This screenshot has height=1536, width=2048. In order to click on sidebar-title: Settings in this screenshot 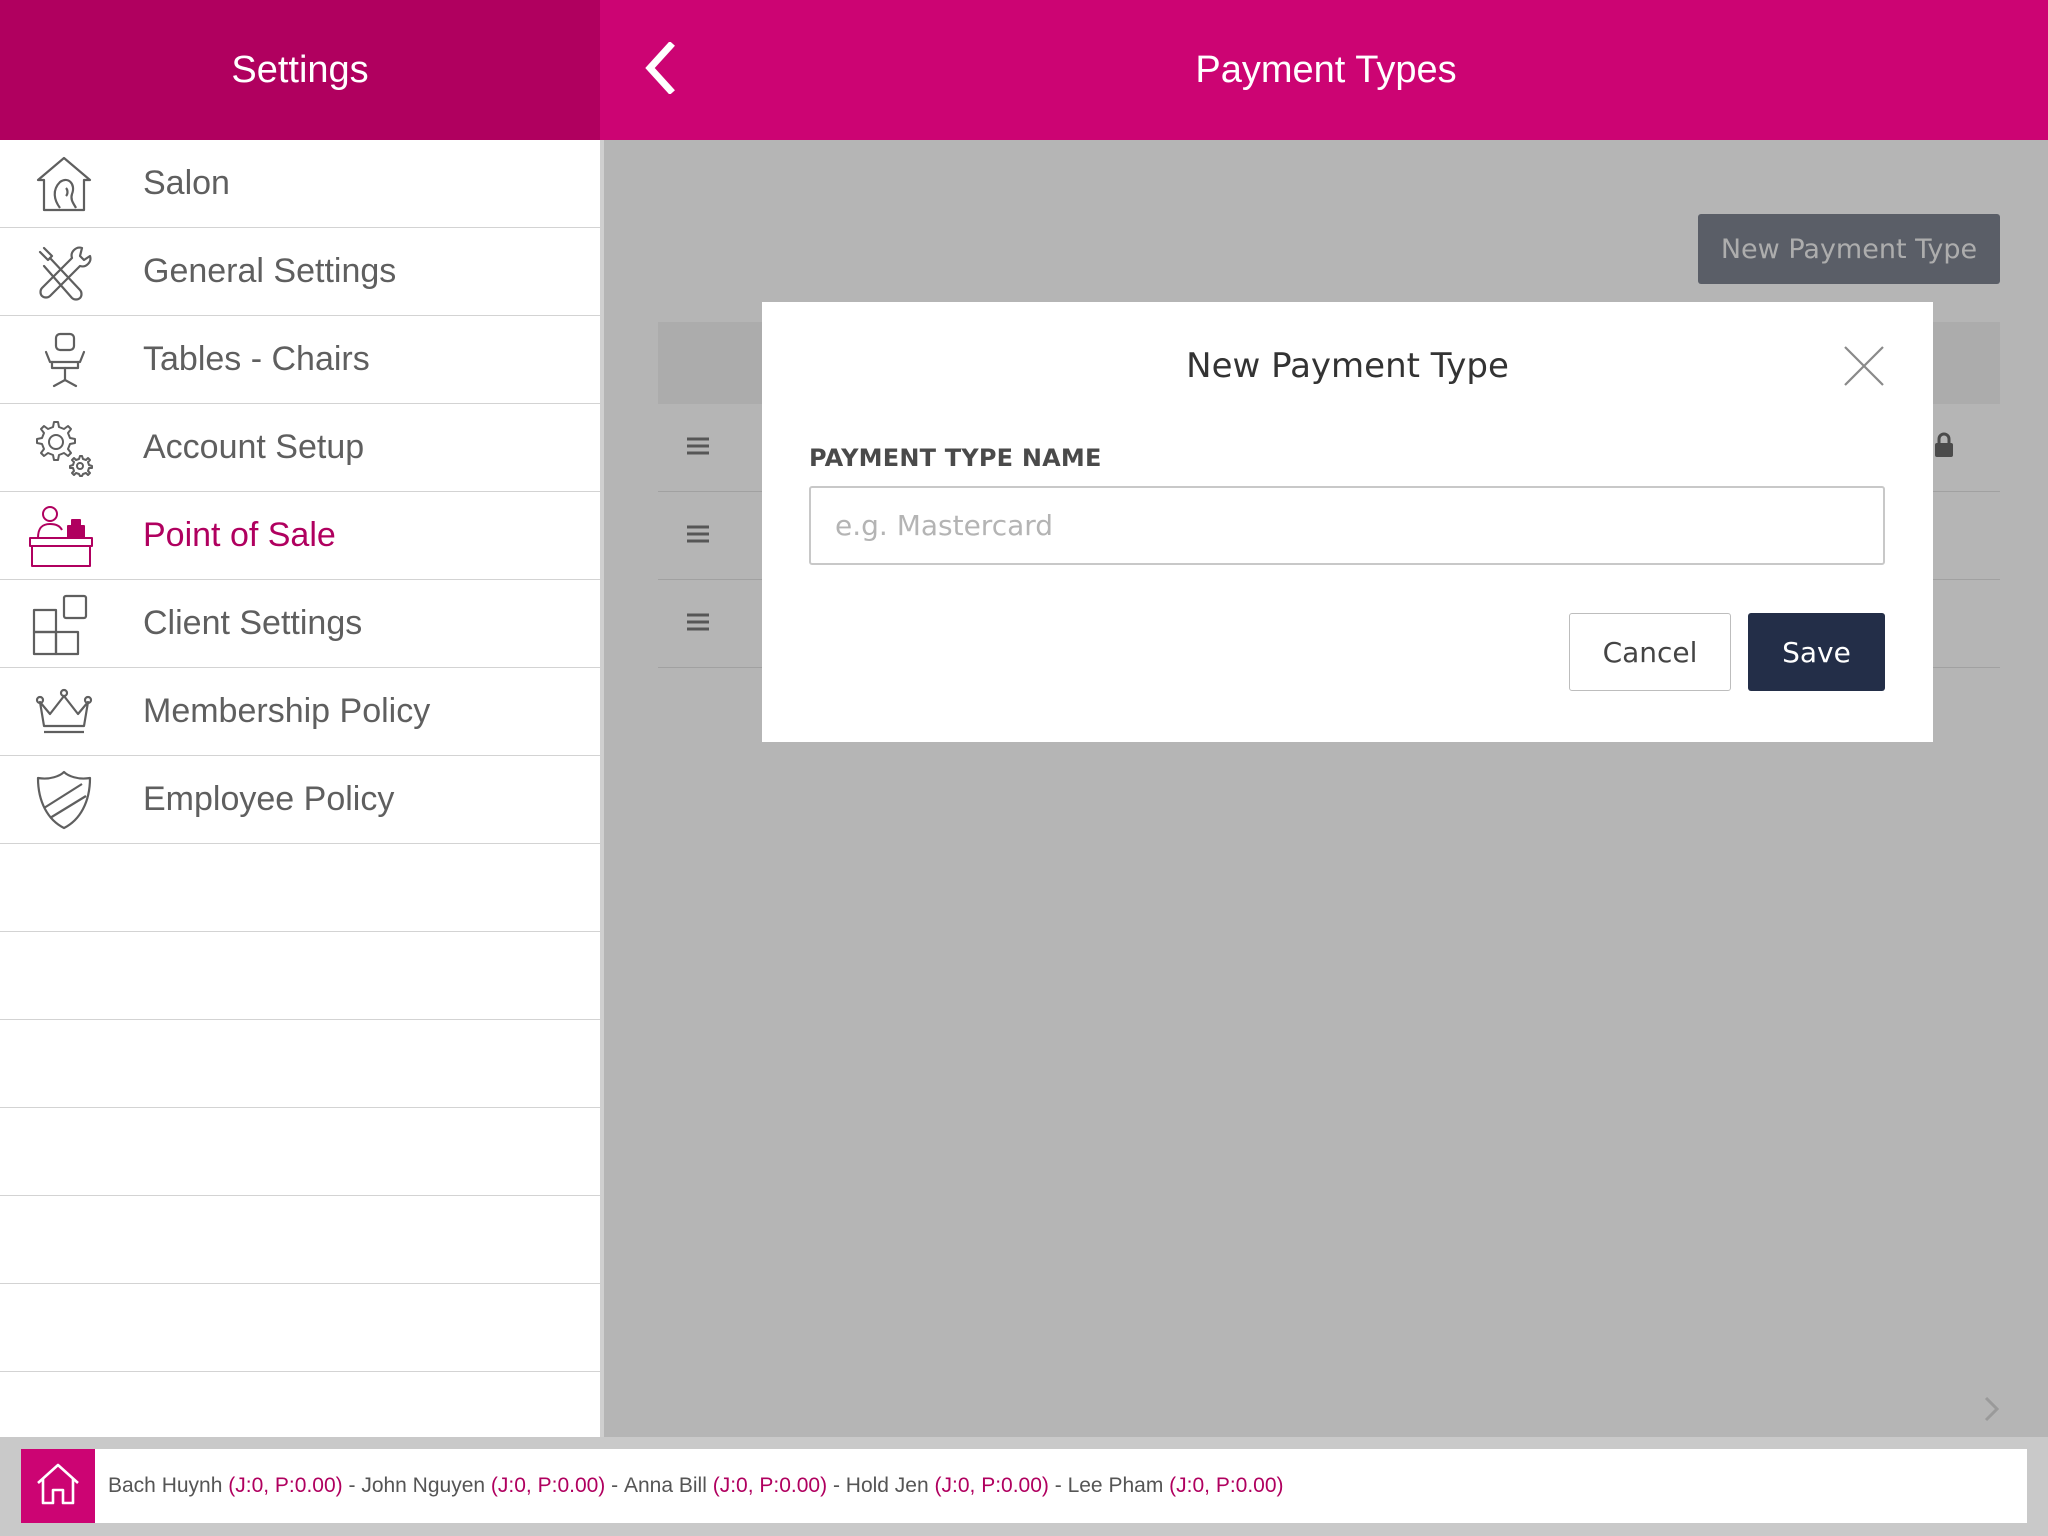, I will do `click(300, 69)`.